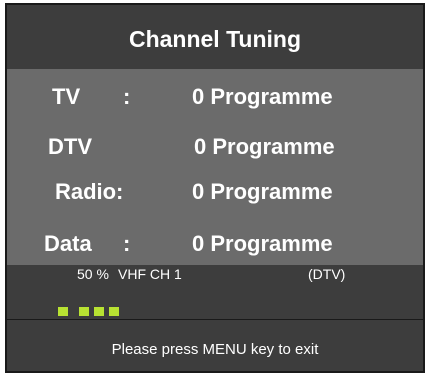 The width and height of the screenshot is (429, 376). Describe the element at coordinates (68, 243) in the screenshot. I see `row-label: Data` at that location.